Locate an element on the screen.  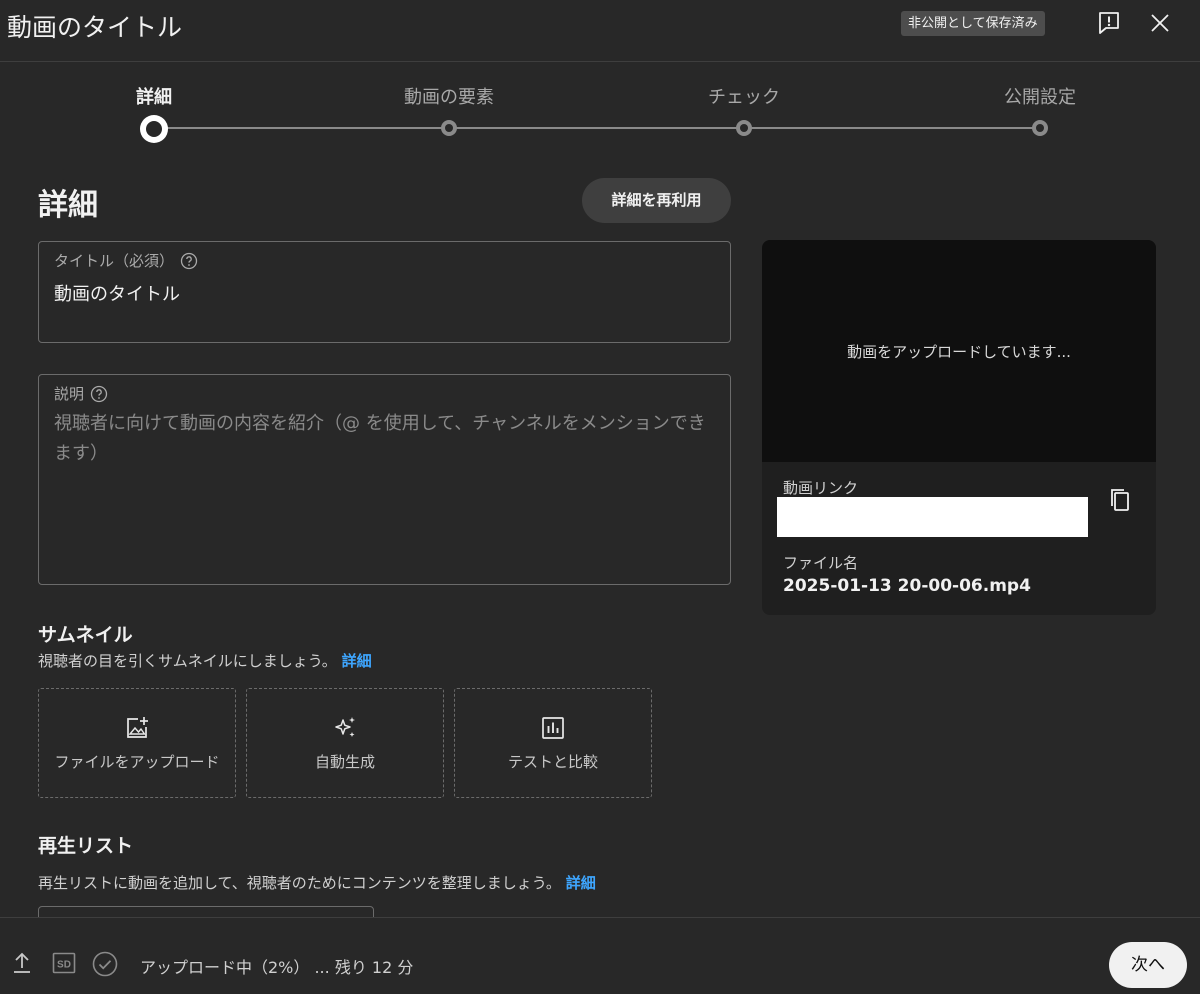
copy-icon is located at coordinates (1120, 500).